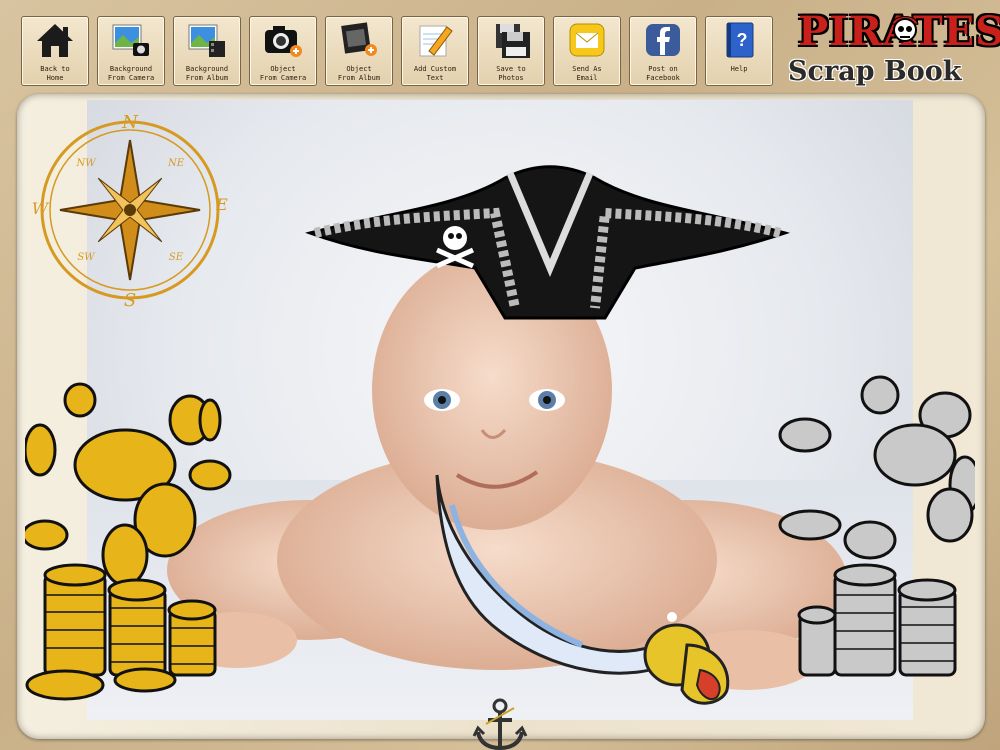 The width and height of the screenshot is (1000, 750). I want to click on home-icon, so click(55, 40).